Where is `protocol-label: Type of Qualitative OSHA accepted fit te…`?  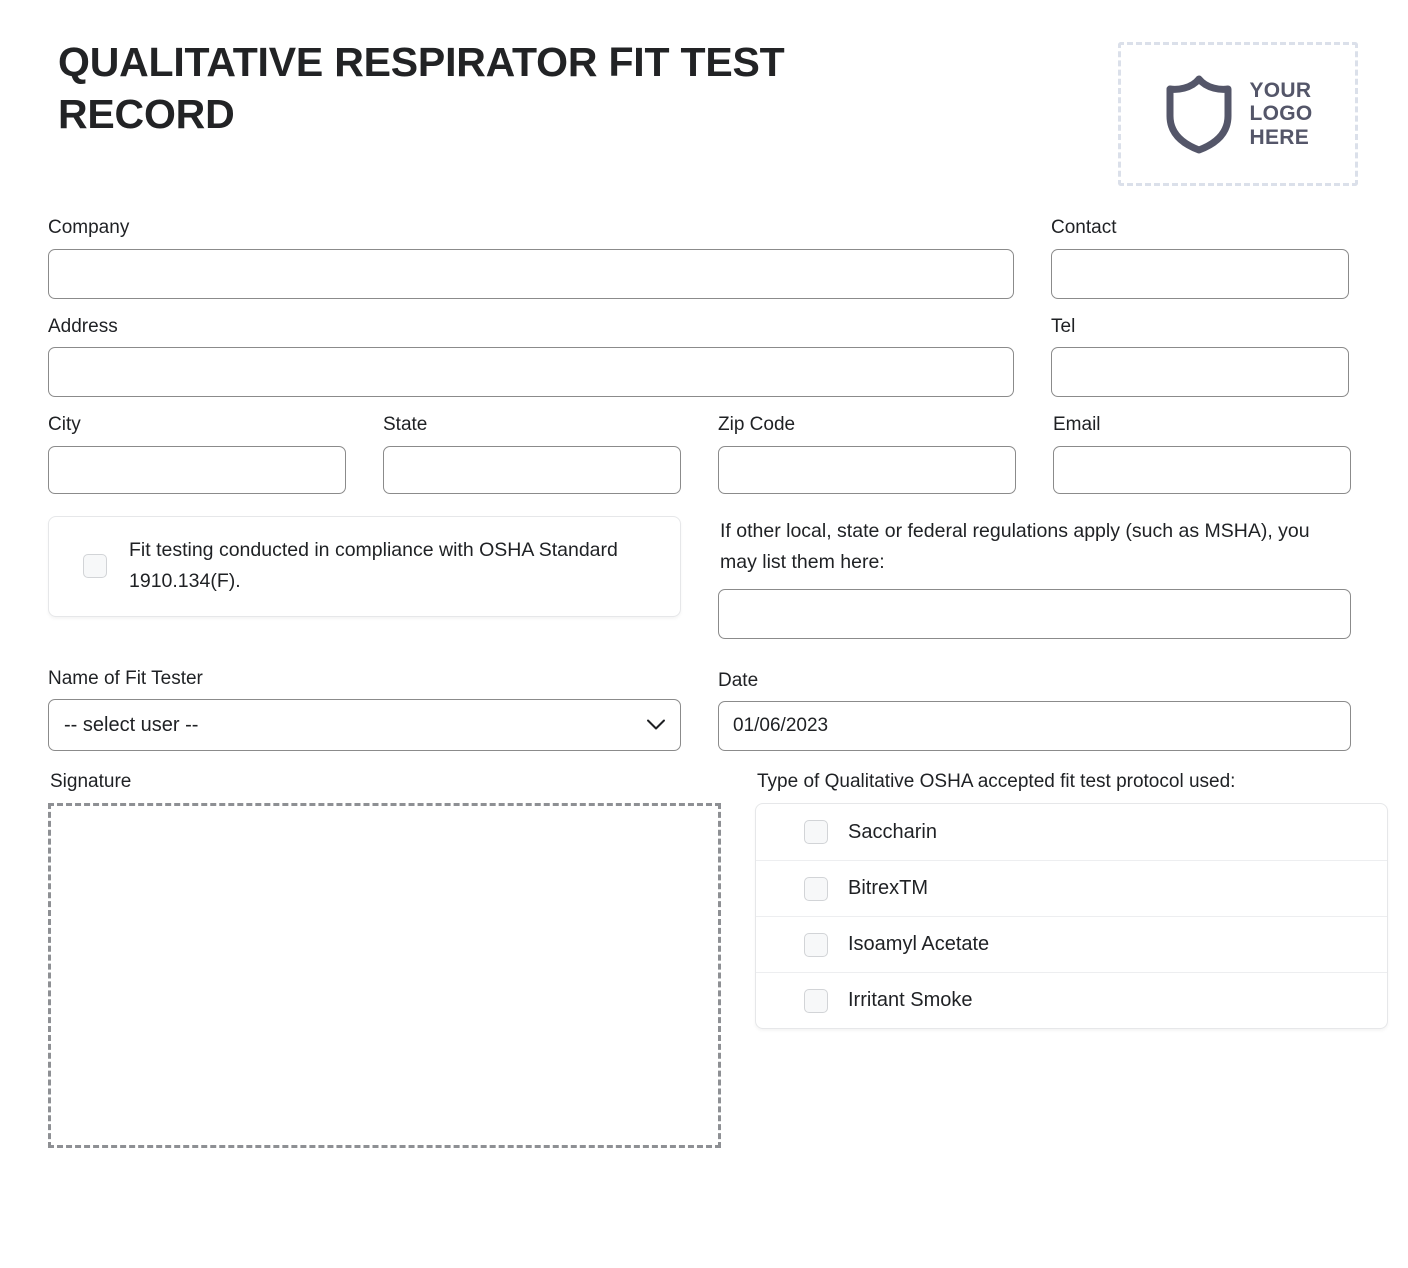 protocol-label: Type of Qualitative OSHA accepted fit te… is located at coordinates (996, 782).